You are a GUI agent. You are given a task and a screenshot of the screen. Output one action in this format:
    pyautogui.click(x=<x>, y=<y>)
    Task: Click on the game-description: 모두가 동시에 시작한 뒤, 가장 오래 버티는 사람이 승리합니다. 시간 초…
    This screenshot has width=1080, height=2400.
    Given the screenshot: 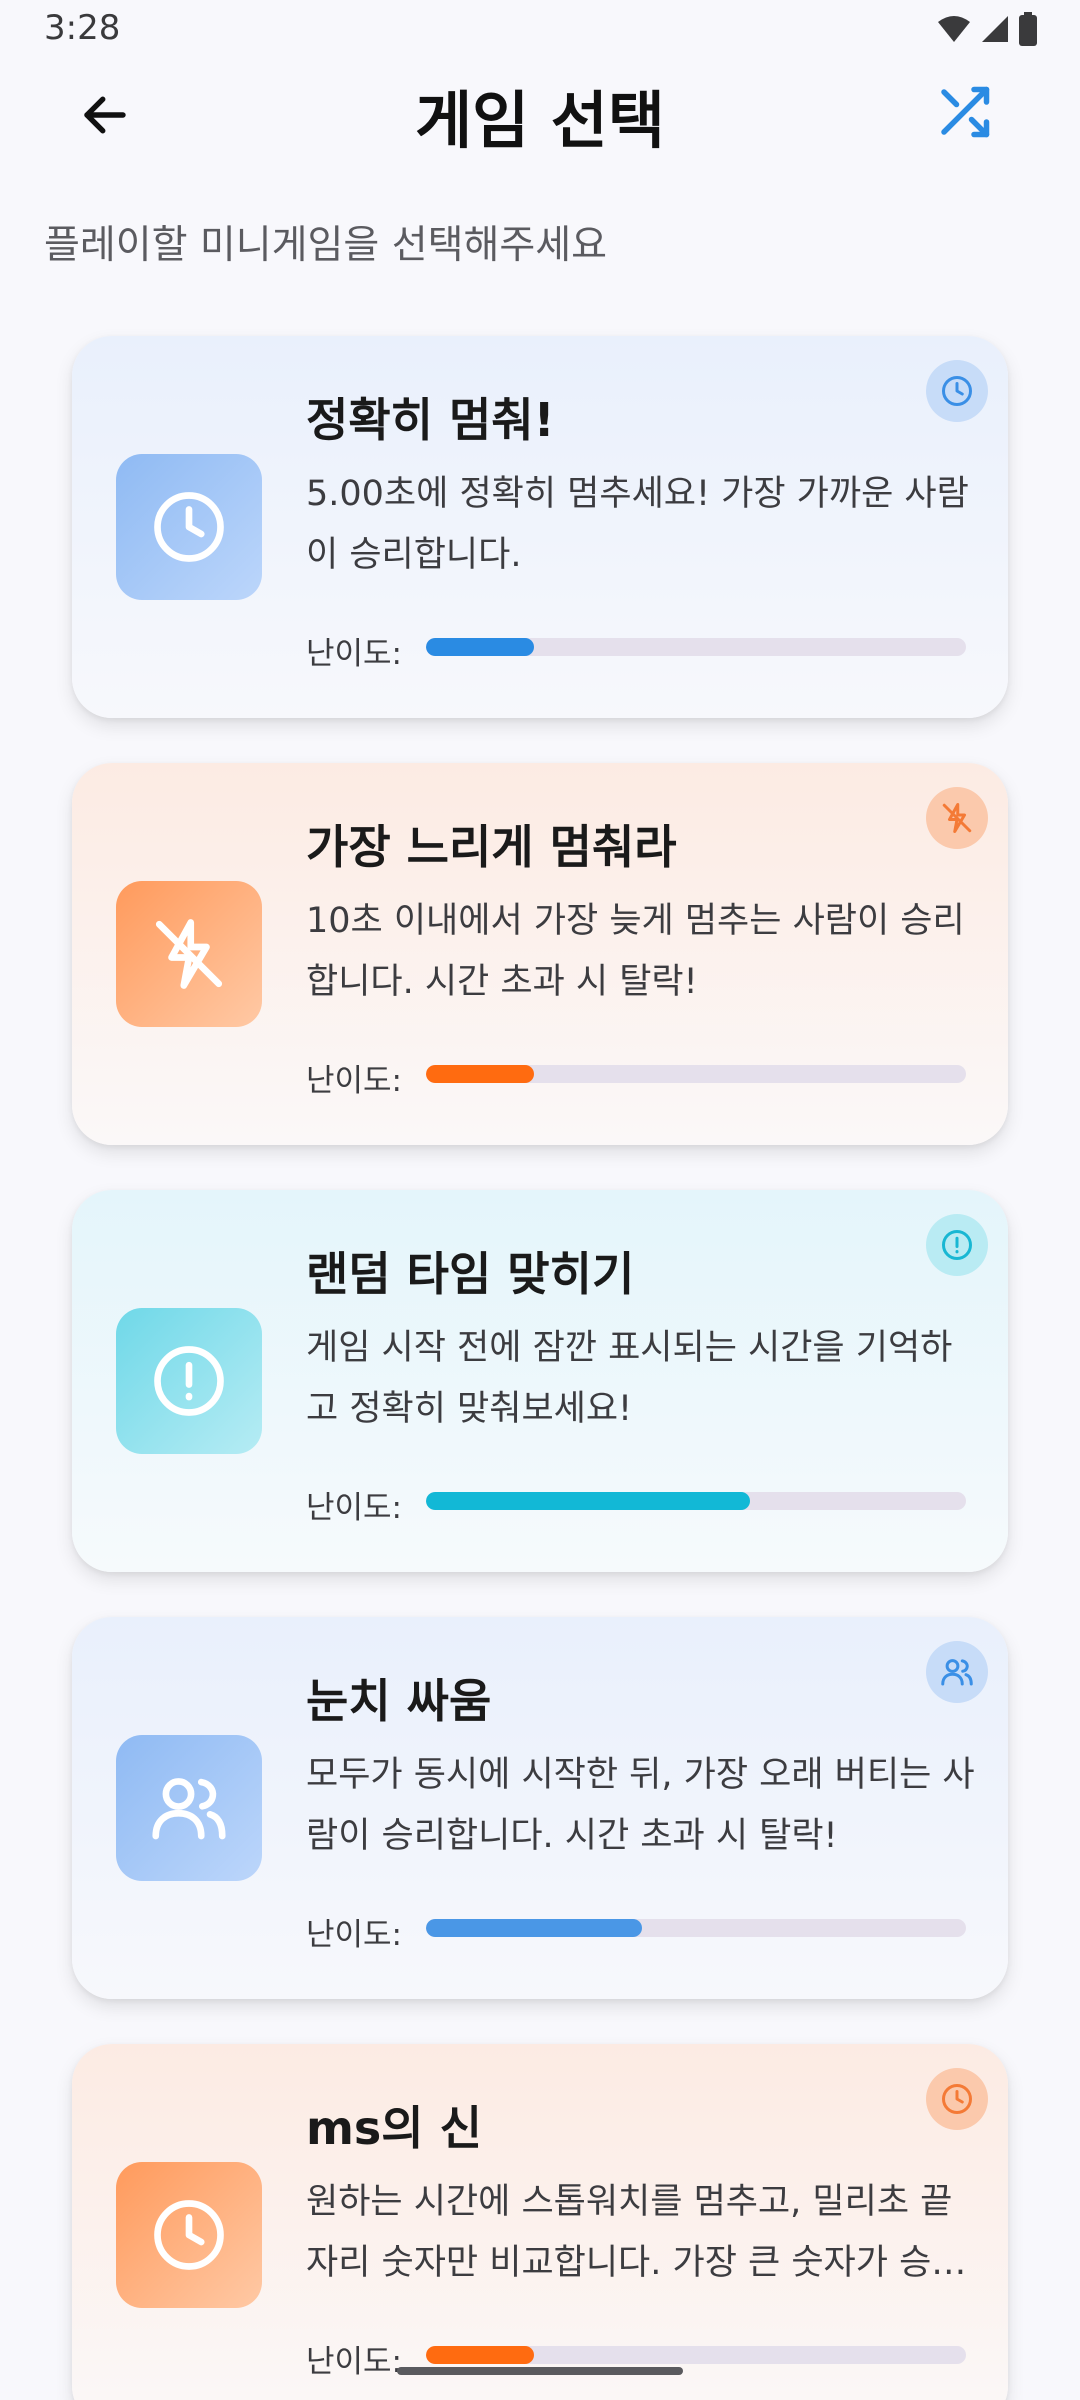 What is the action you would take?
    pyautogui.click(x=640, y=1805)
    